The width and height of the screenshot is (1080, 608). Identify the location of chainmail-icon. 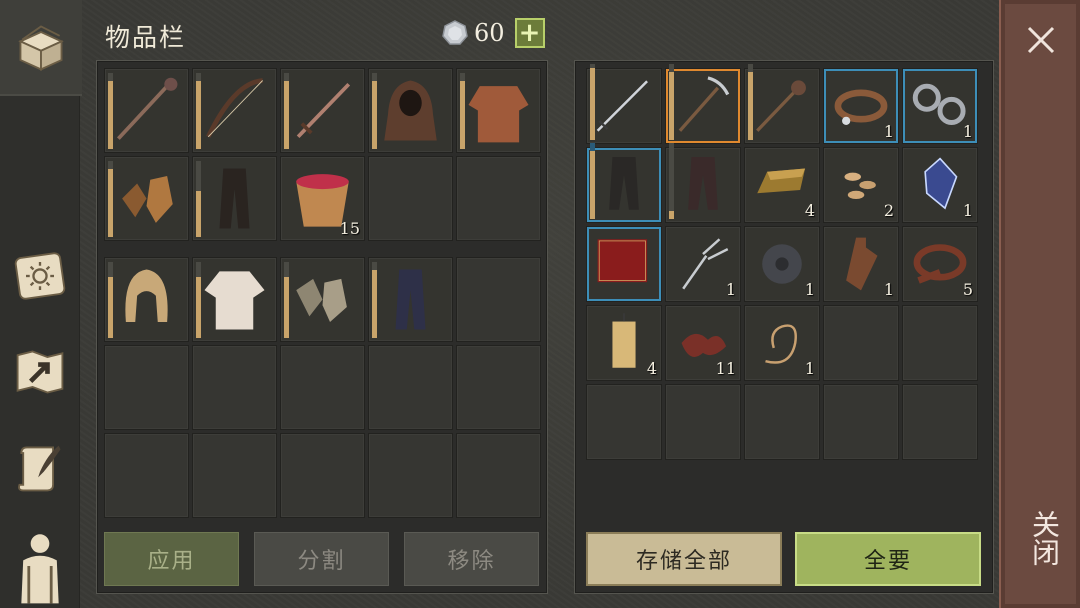
(498, 114).